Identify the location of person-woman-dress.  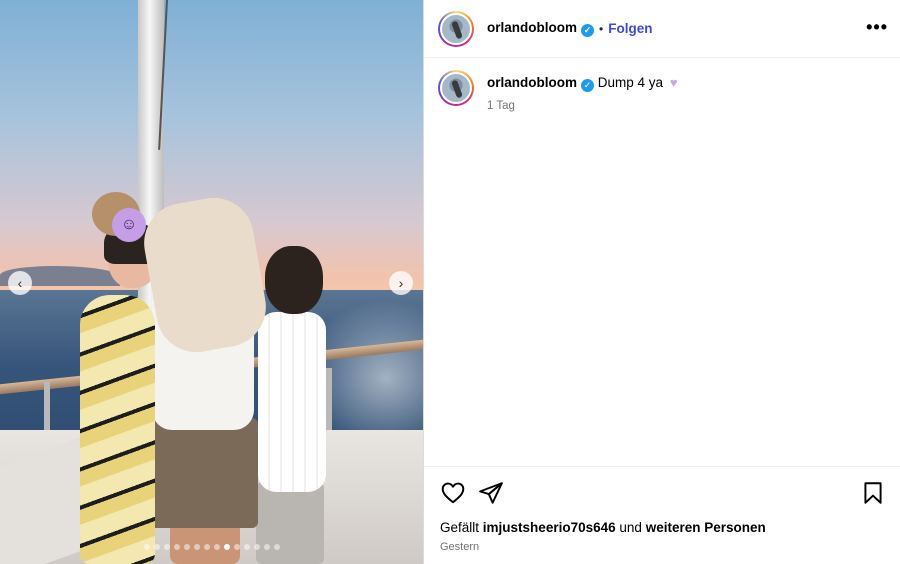
(117, 429).